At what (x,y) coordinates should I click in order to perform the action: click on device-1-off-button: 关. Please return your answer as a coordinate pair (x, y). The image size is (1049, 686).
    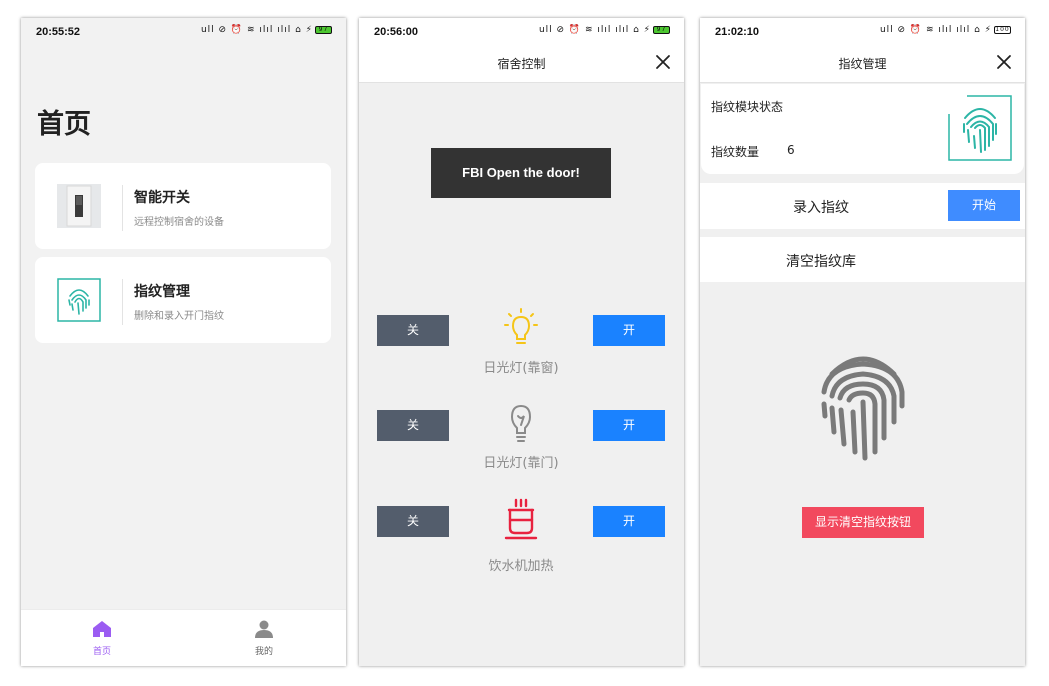
    Looking at the image, I should click on (413, 330).